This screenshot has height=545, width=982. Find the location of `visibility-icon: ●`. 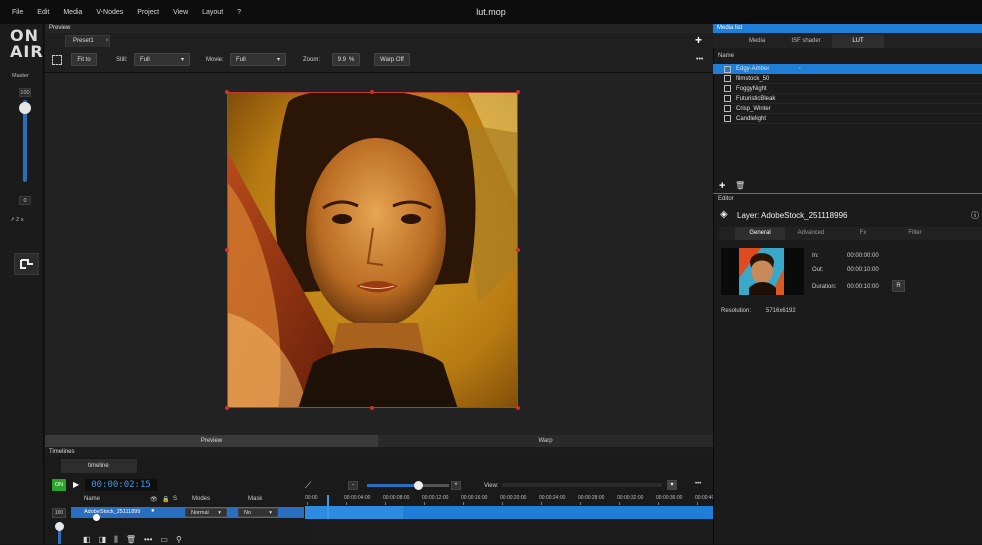

visibility-icon: ● is located at coordinates (153, 511).